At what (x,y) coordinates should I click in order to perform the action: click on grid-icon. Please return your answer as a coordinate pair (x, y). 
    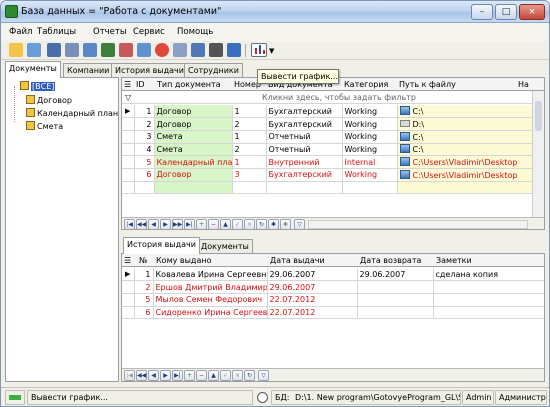
    Looking at the image, I should click on (72, 50).